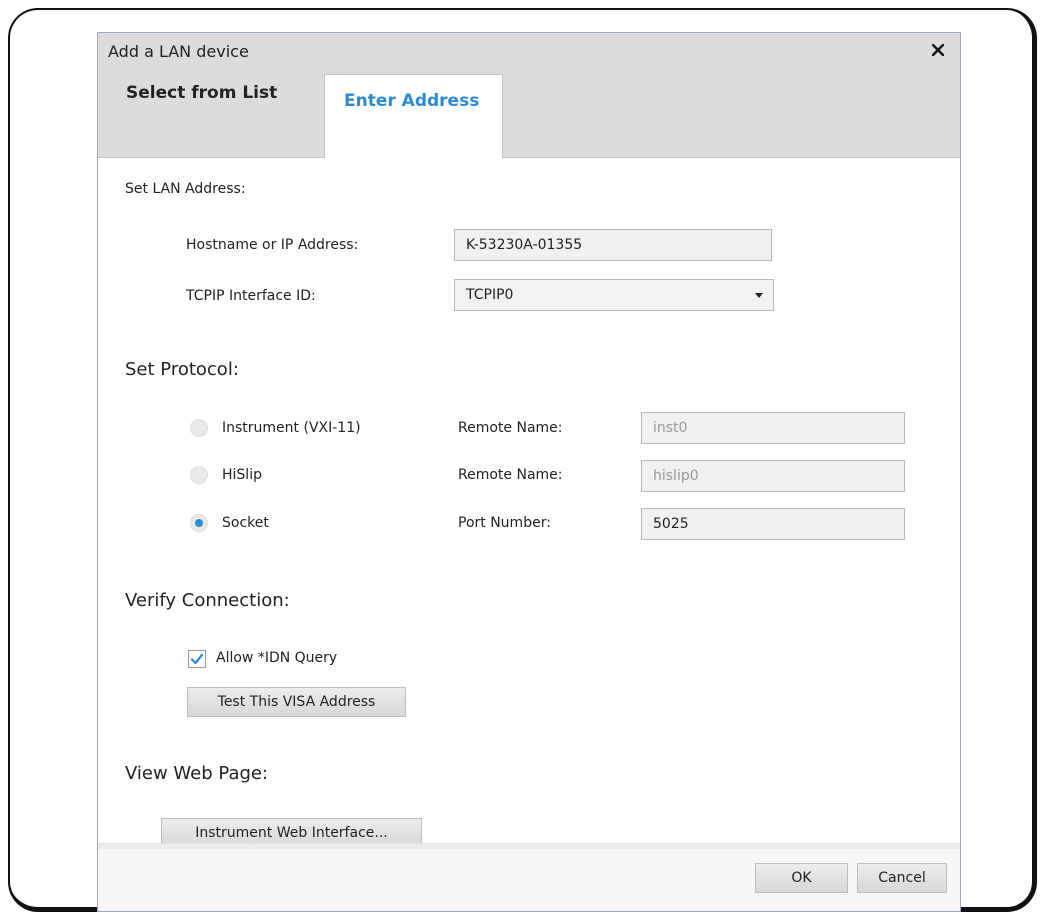  What do you see at coordinates (510, 428) in the screenshot?
I see `vxi11-remote-name-label: Remote Name:` at bounding box center [510, 428].